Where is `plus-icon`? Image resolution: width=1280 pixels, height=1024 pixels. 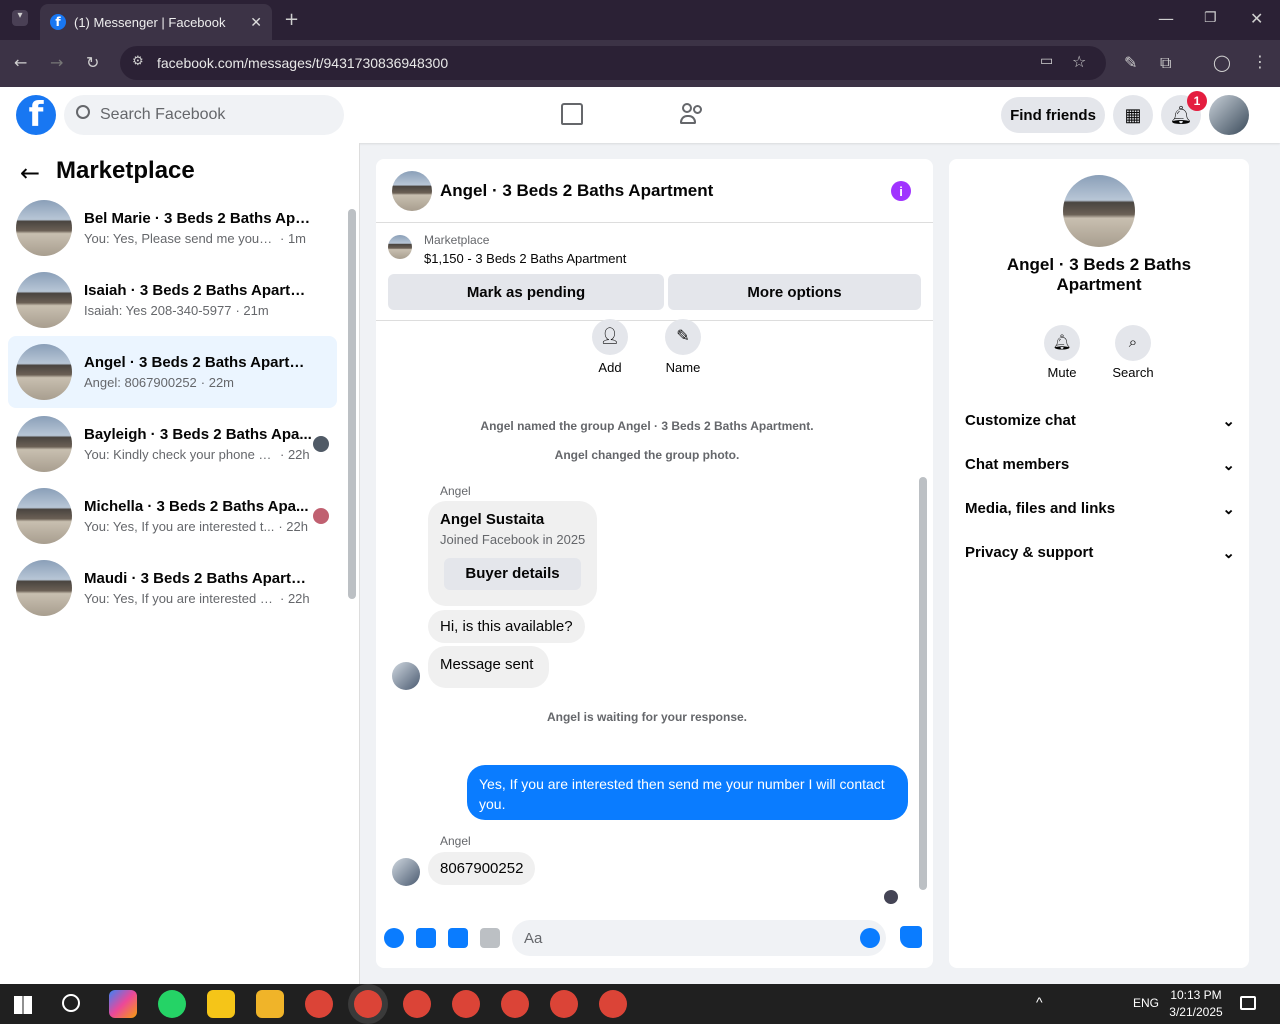
plus-icon is located at coordinates (394, 938).